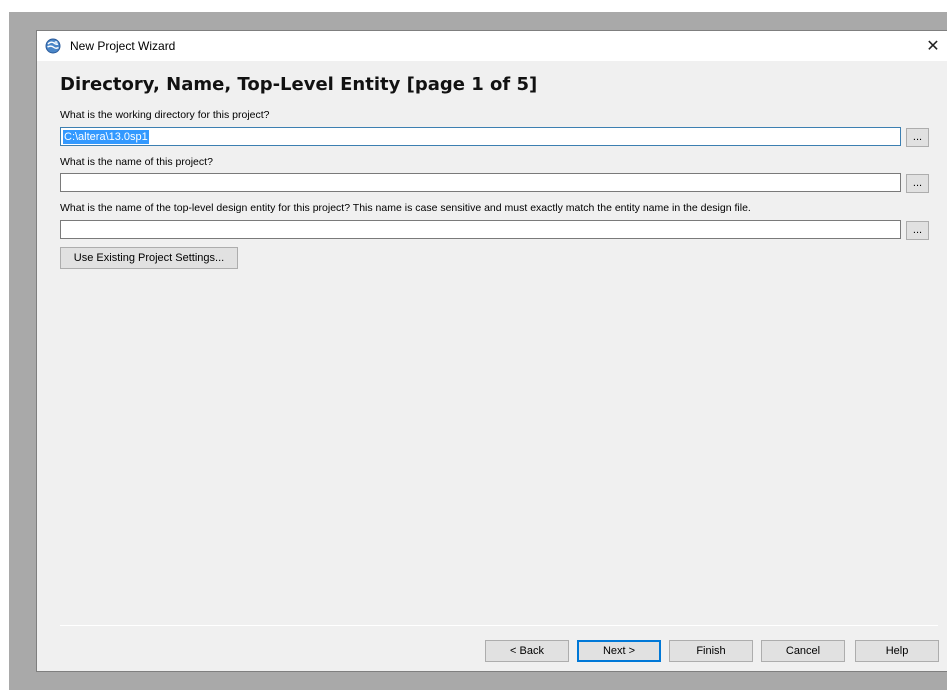 Image resolution: width=947 pixels, height=690 pixels. Describe the element at coordinates (711, 651) in the screenshot. I see `finish-button: Finish` at that location.